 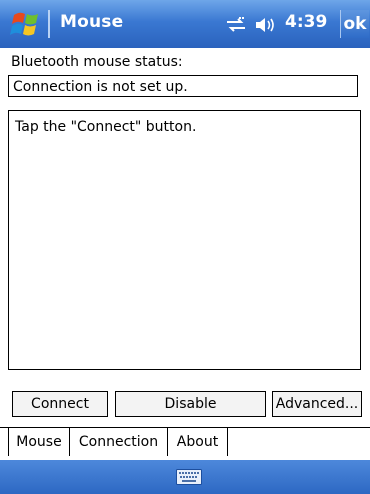 I want to click on title-divider, so click(x=49, y=24).